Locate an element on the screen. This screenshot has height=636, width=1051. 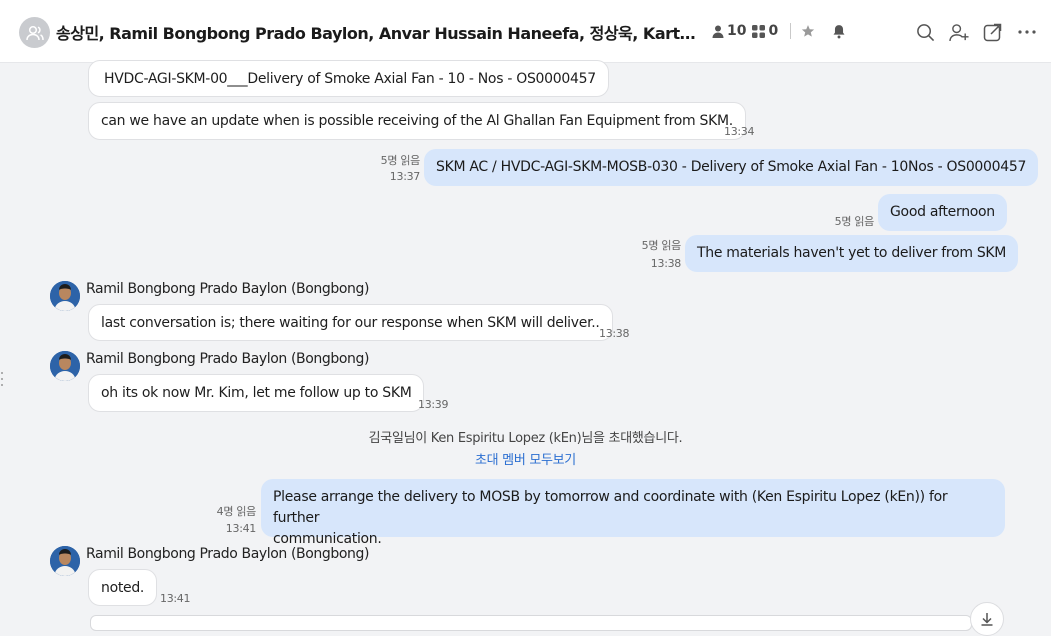
person-icon is located at coordinates (718, 31).